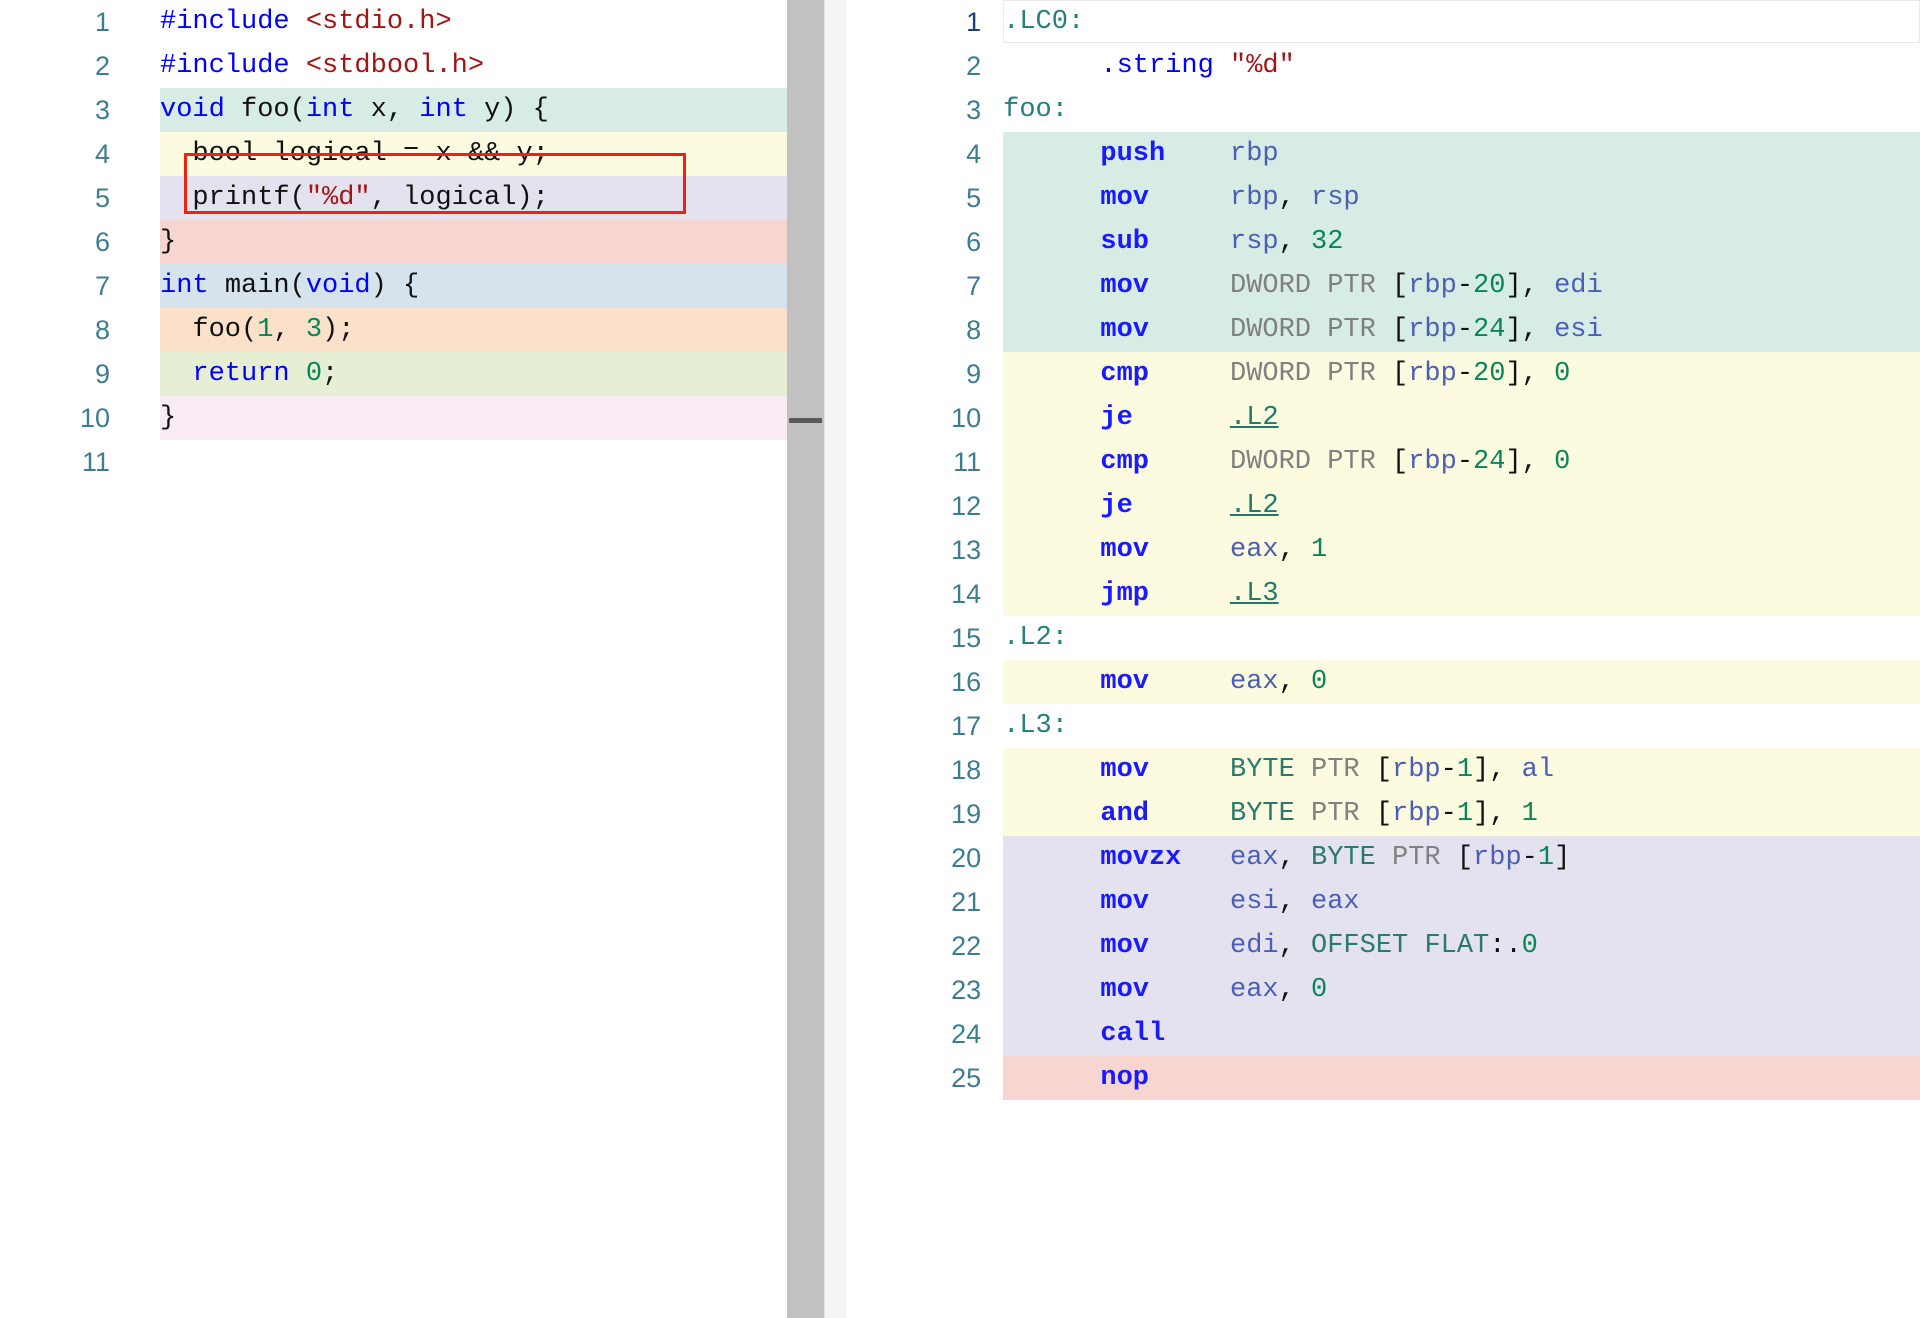 The height and width of the screenshot is (1318, 1920). Describe the element at coordinates (924, 506) in the screenshot. I see `line-number: 12` at that location.